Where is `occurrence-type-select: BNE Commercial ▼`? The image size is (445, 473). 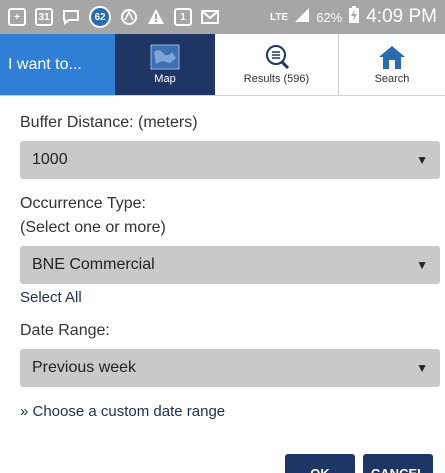
occurrence-type-select: BNE Commercial ▼ is located at coordinates (230, 265).